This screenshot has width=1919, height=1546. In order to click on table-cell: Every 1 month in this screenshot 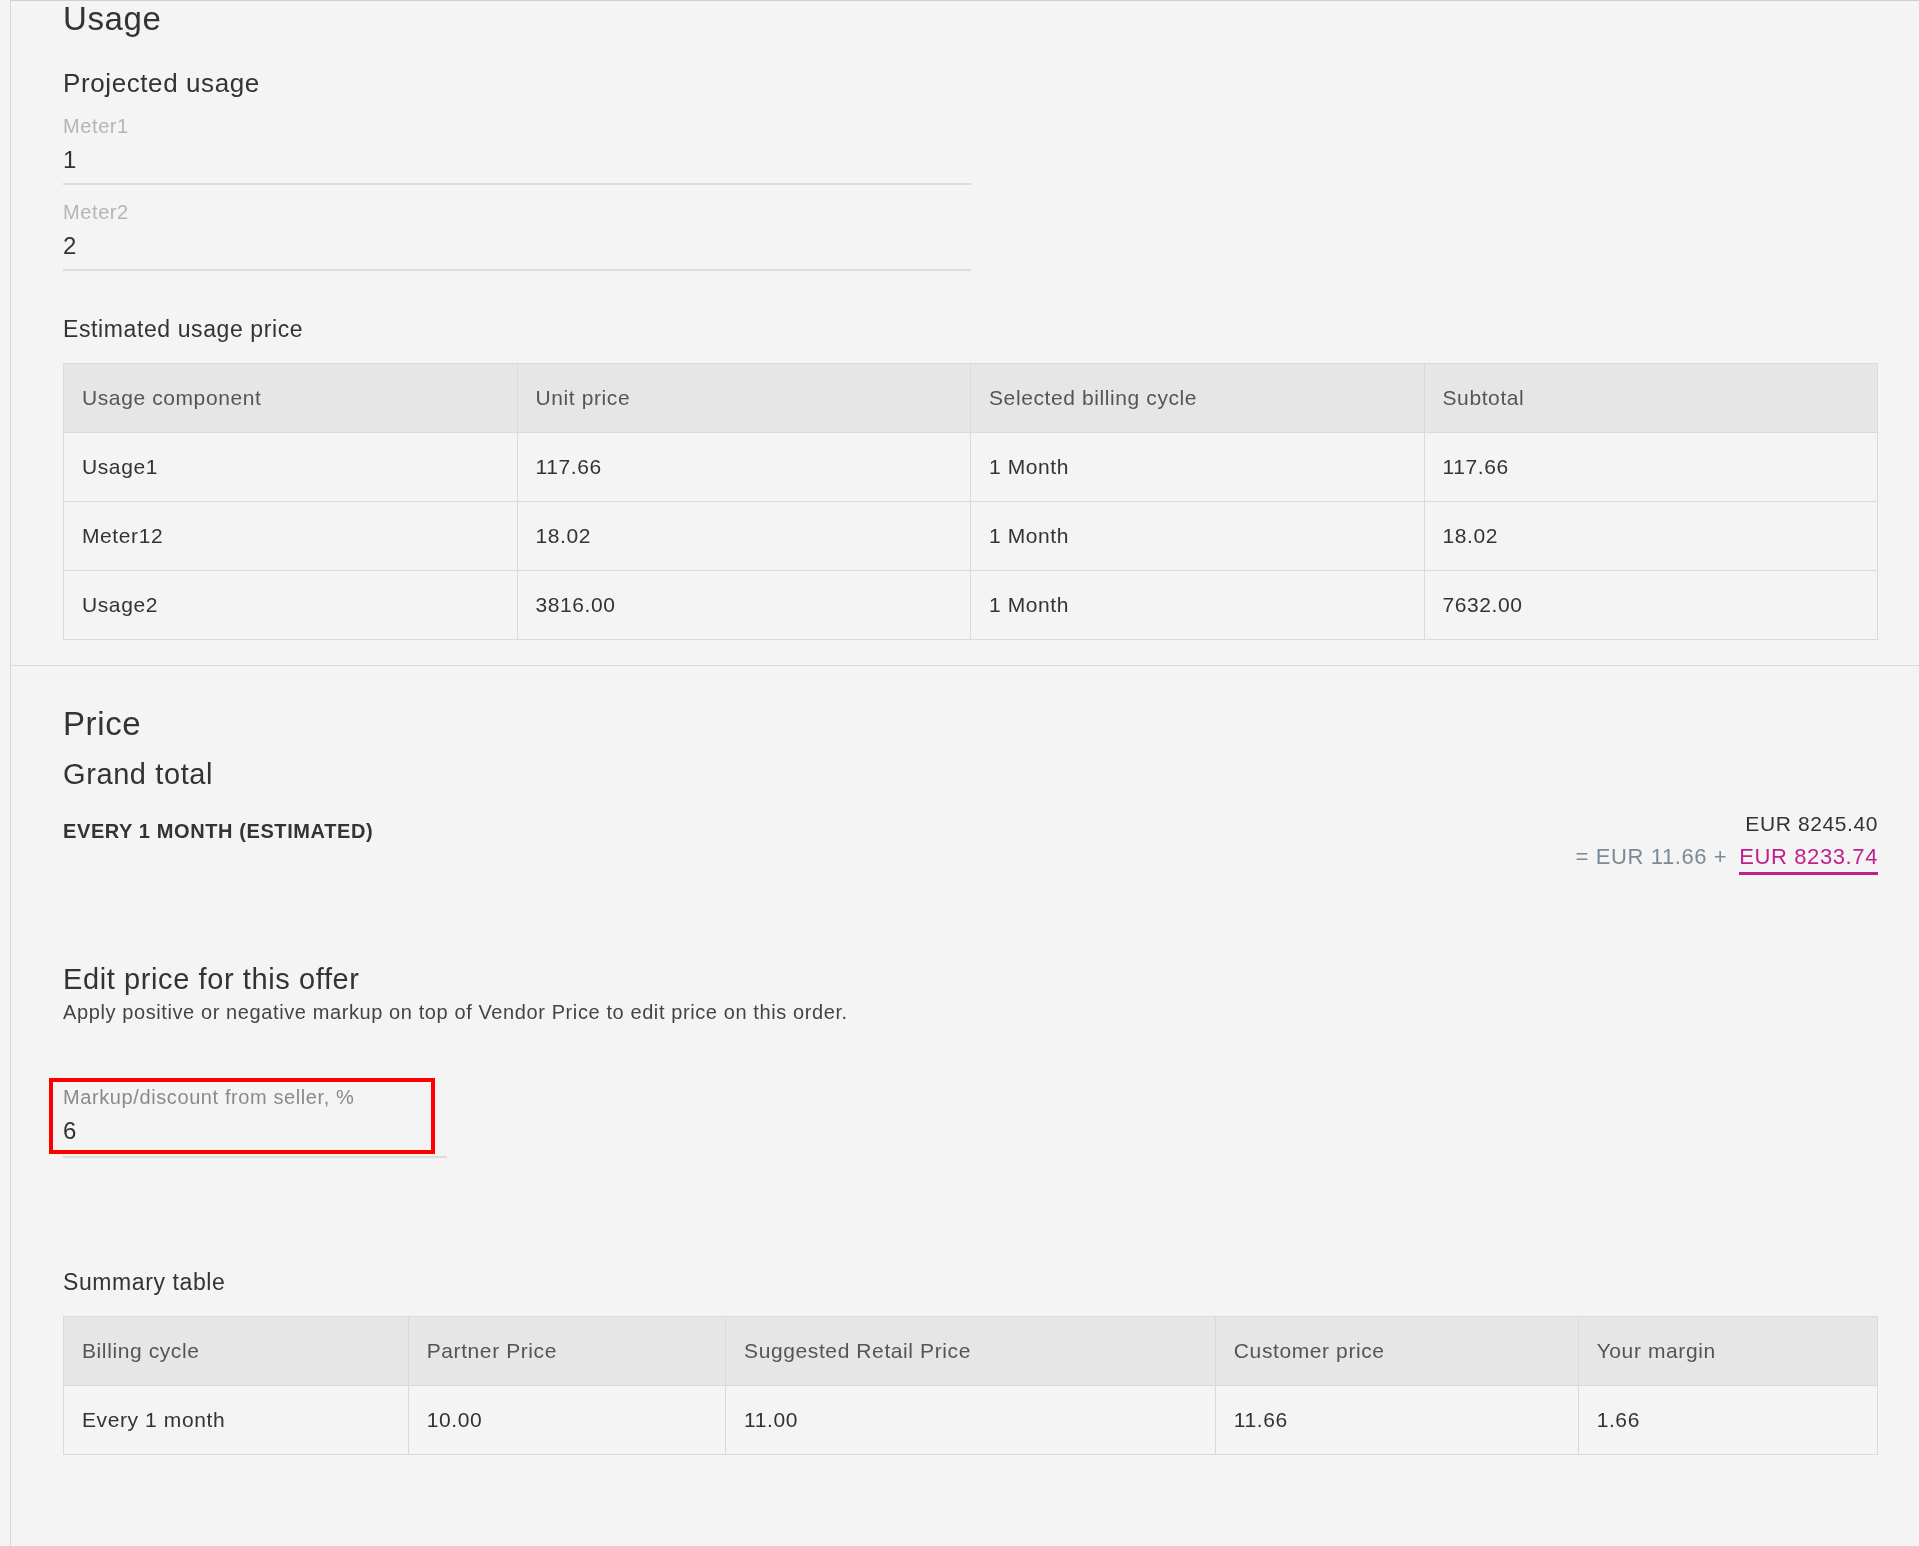, I will do `click(236, 1420)`.